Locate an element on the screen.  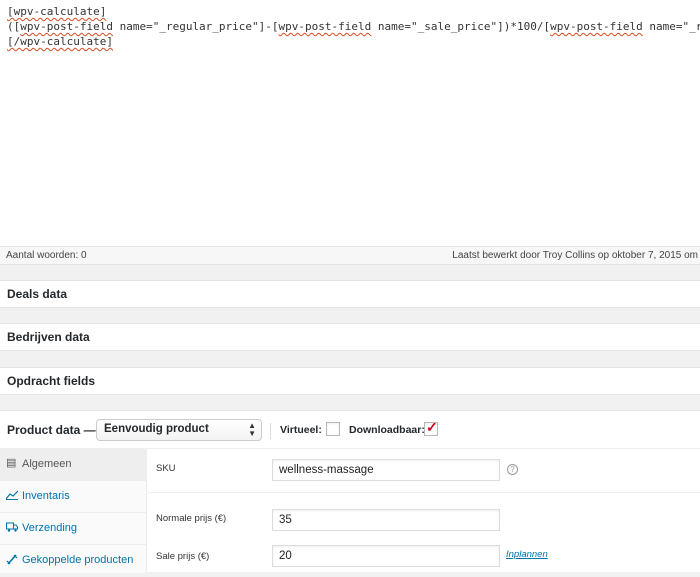
regular-price-input: 35 is located at coordinates (386, 520).